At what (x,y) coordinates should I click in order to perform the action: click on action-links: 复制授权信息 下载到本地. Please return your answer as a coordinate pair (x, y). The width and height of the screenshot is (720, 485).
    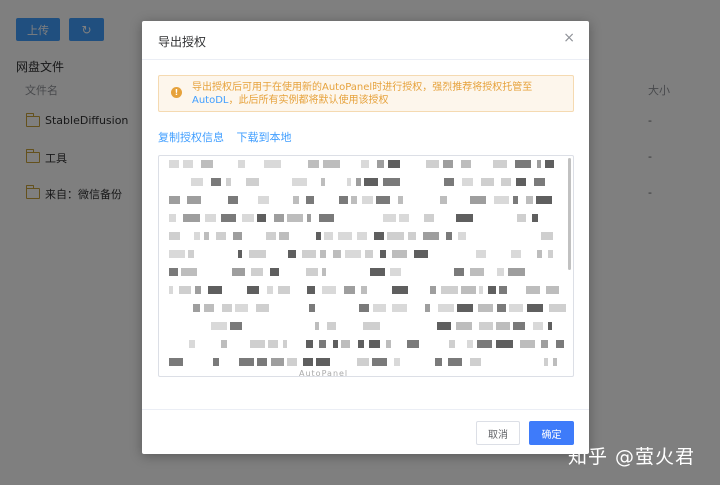
    Looking at the image, I should click on (229, 137).